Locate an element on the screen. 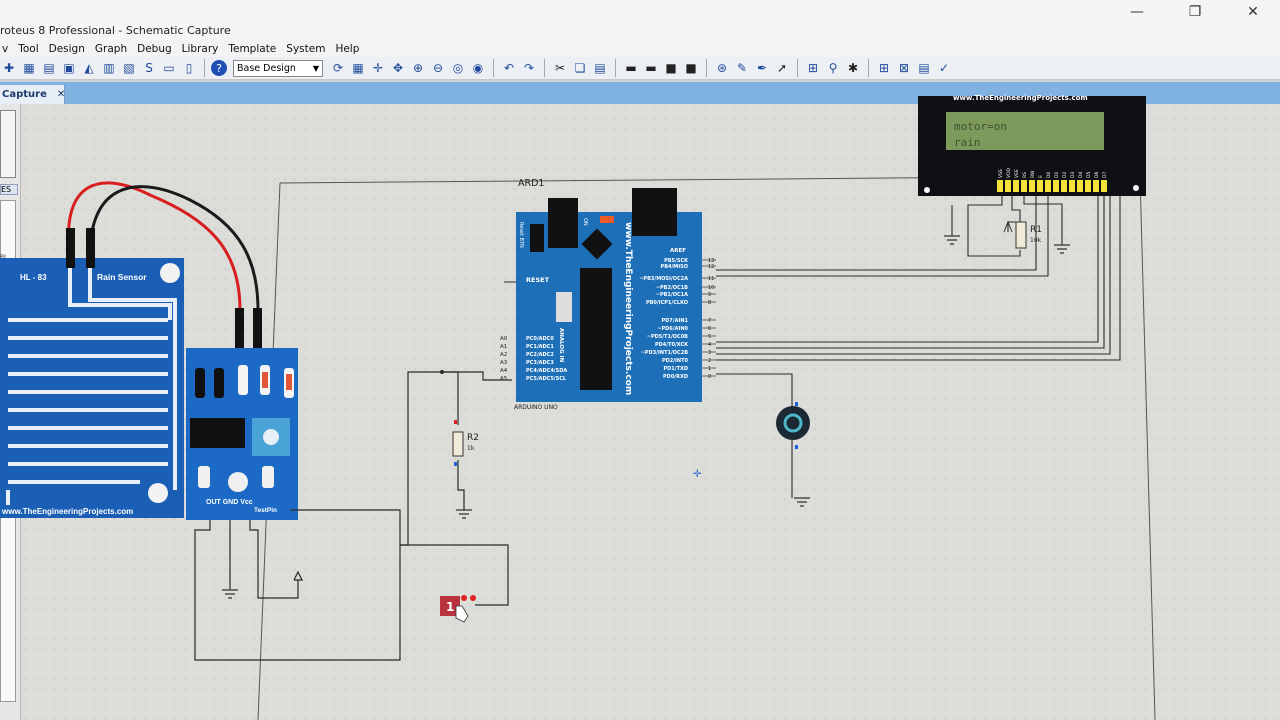 The image size is (1280, 720). digital-pin-number: 2 is located at coordinates (709, 361).